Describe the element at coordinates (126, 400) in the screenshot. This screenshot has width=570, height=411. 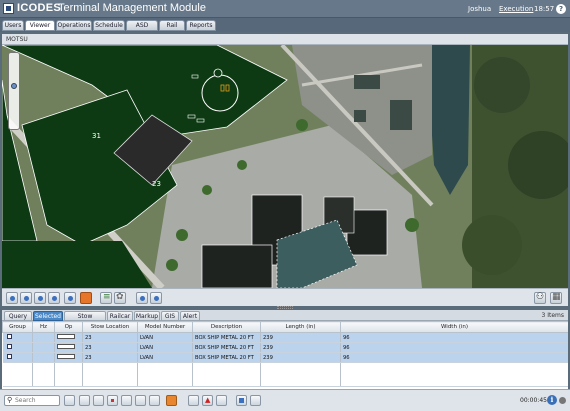
I see `remove-icon` at that location.